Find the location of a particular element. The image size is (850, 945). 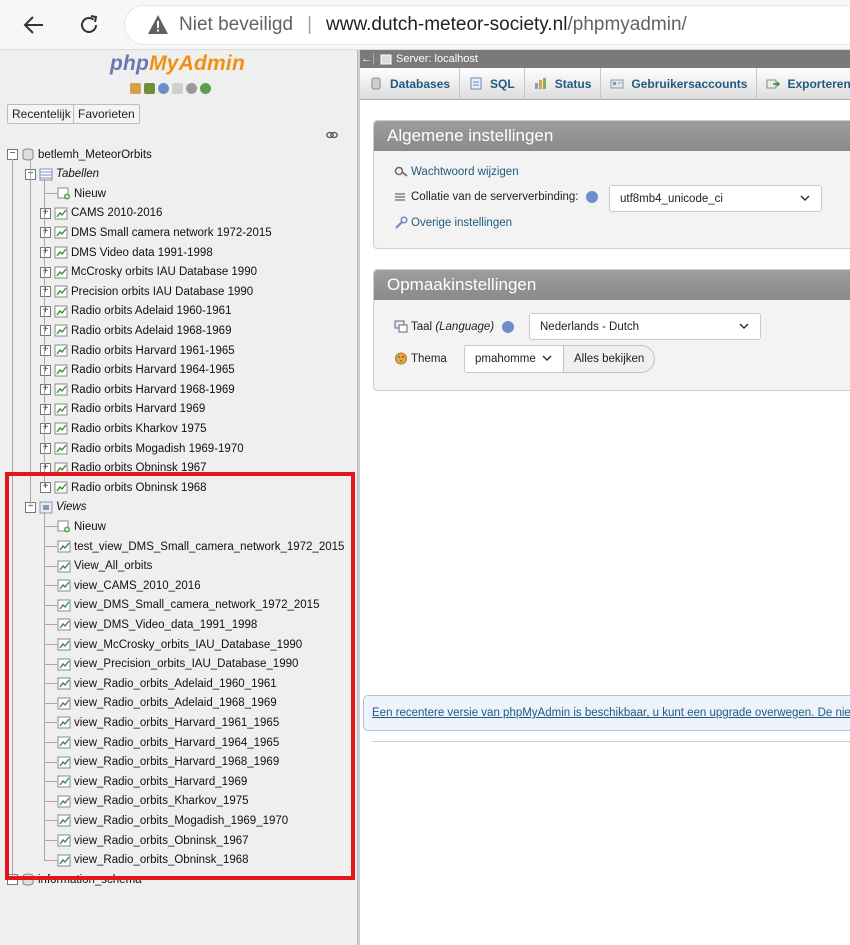

tree-item-view: view_Precision_orbits_IAU_Database_1990 is located at coordinates (177, 664).